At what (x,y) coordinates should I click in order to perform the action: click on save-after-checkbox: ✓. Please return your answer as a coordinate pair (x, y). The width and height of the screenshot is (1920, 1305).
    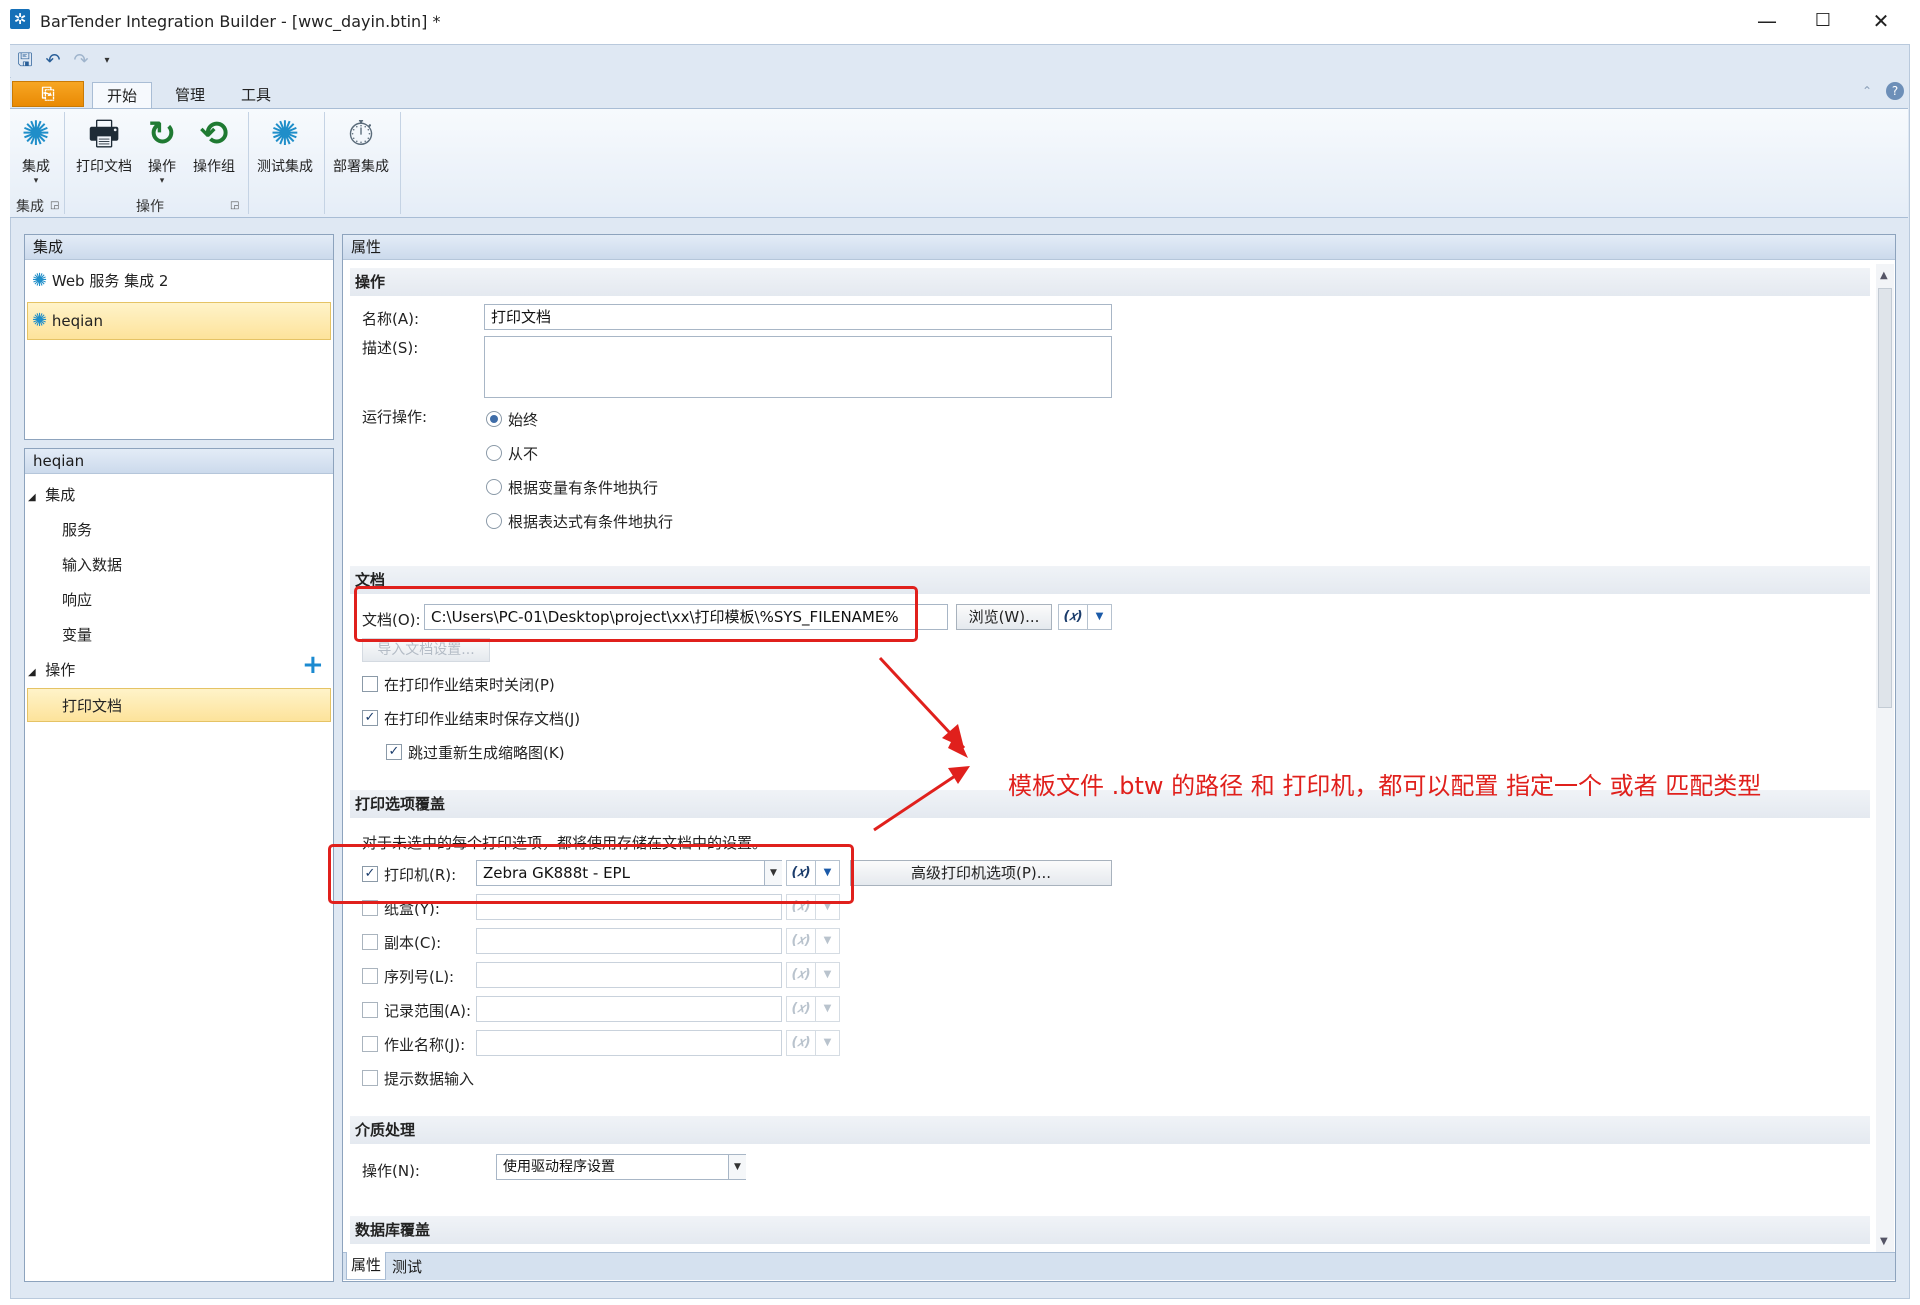
    Looking at the image, I should click on (370, 718).